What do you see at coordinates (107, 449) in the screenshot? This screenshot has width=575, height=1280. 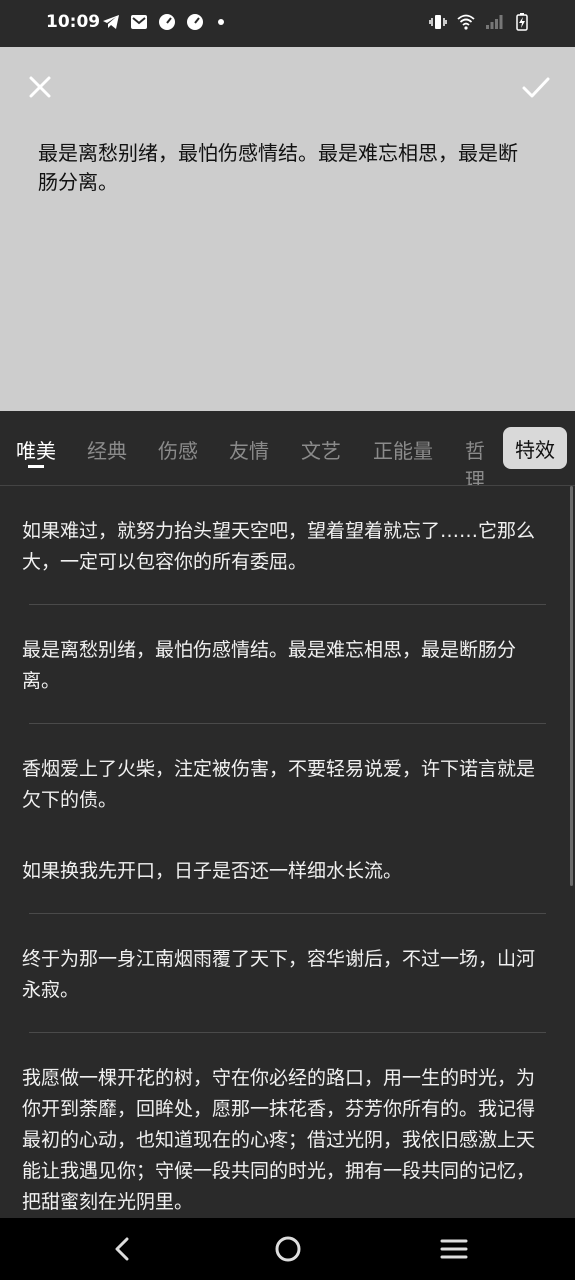 I see `tab-jingdian: 经典` at bounding box center [107, 449].